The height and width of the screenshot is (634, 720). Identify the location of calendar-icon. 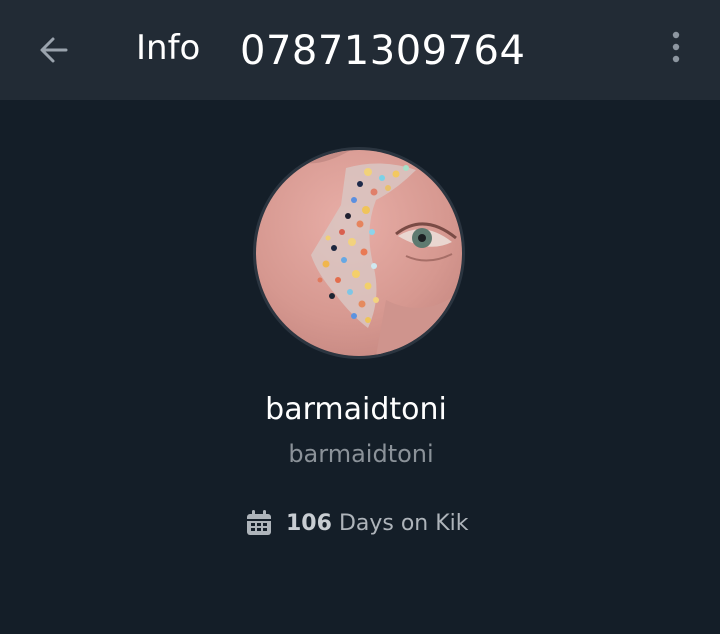
(259, 522).